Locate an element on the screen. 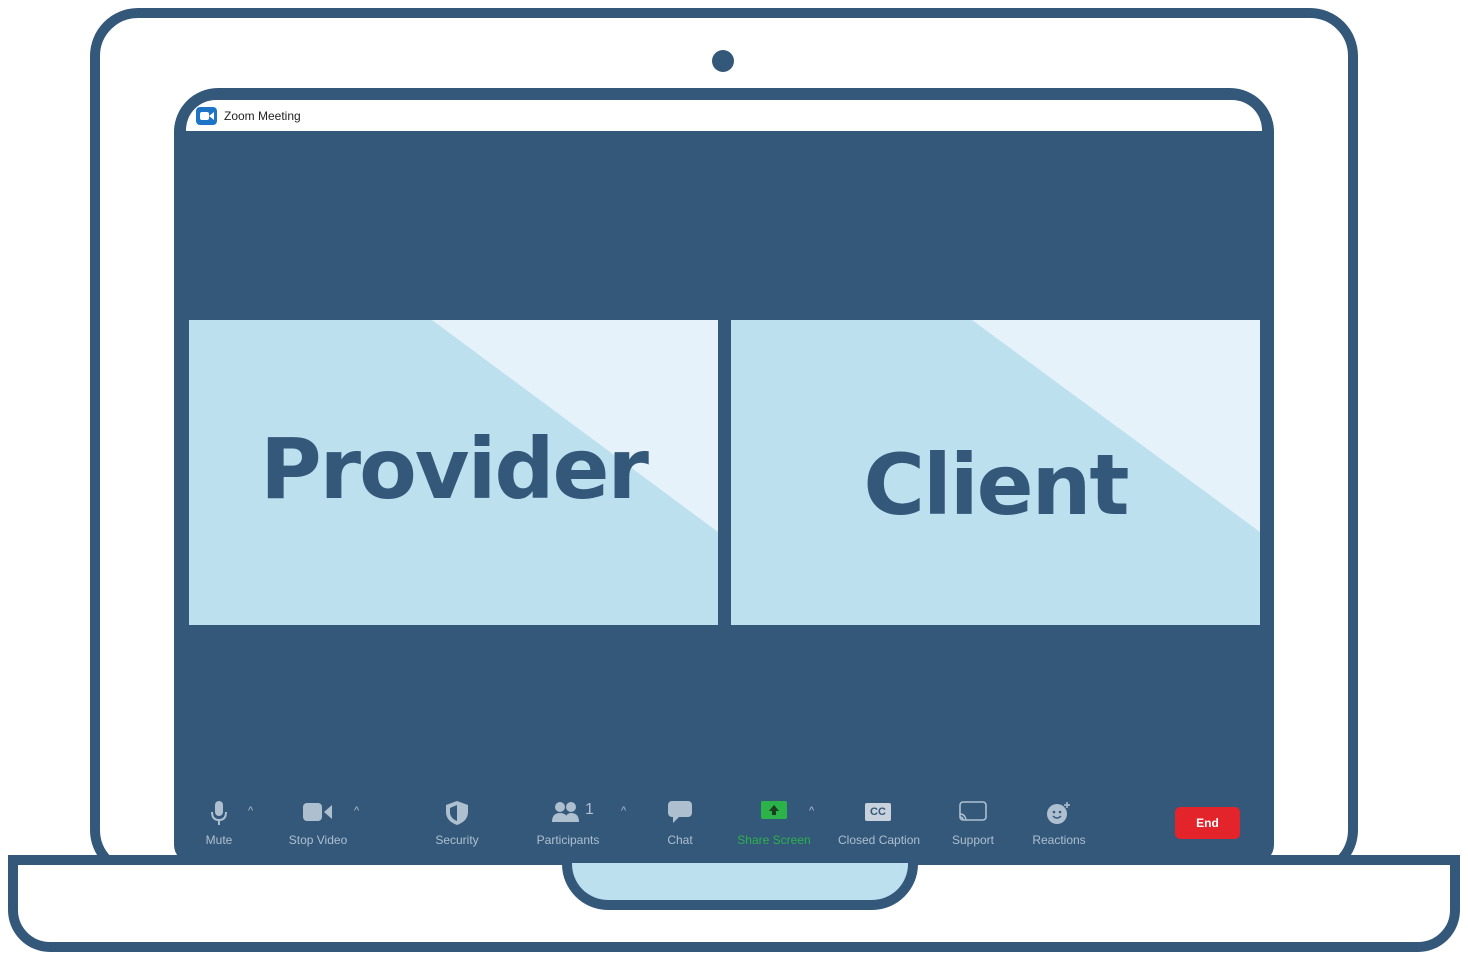 The width and height of the screenshot is (1468, 955). mute-label: Mute is located at coordinates (219, 840).